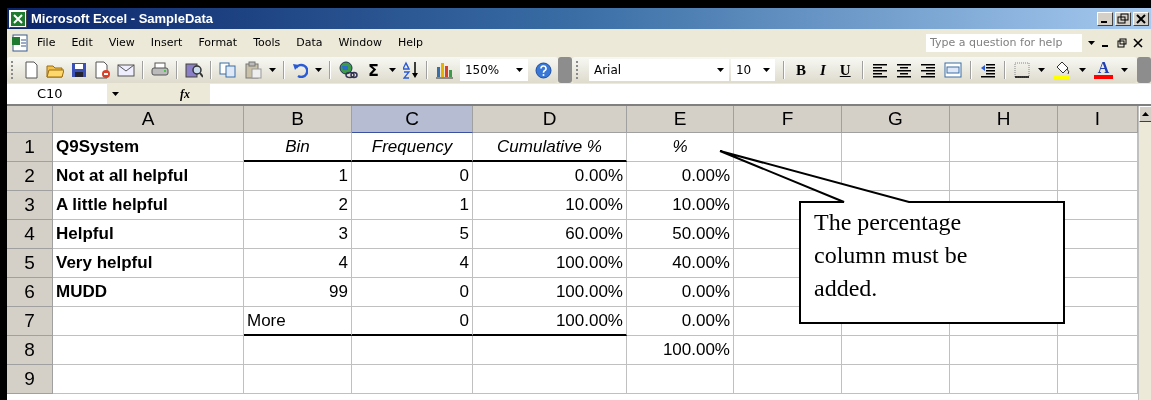  Describe the element at coordinates (360, 42) in the screenshot. I see `menu-item: Window` at that location.